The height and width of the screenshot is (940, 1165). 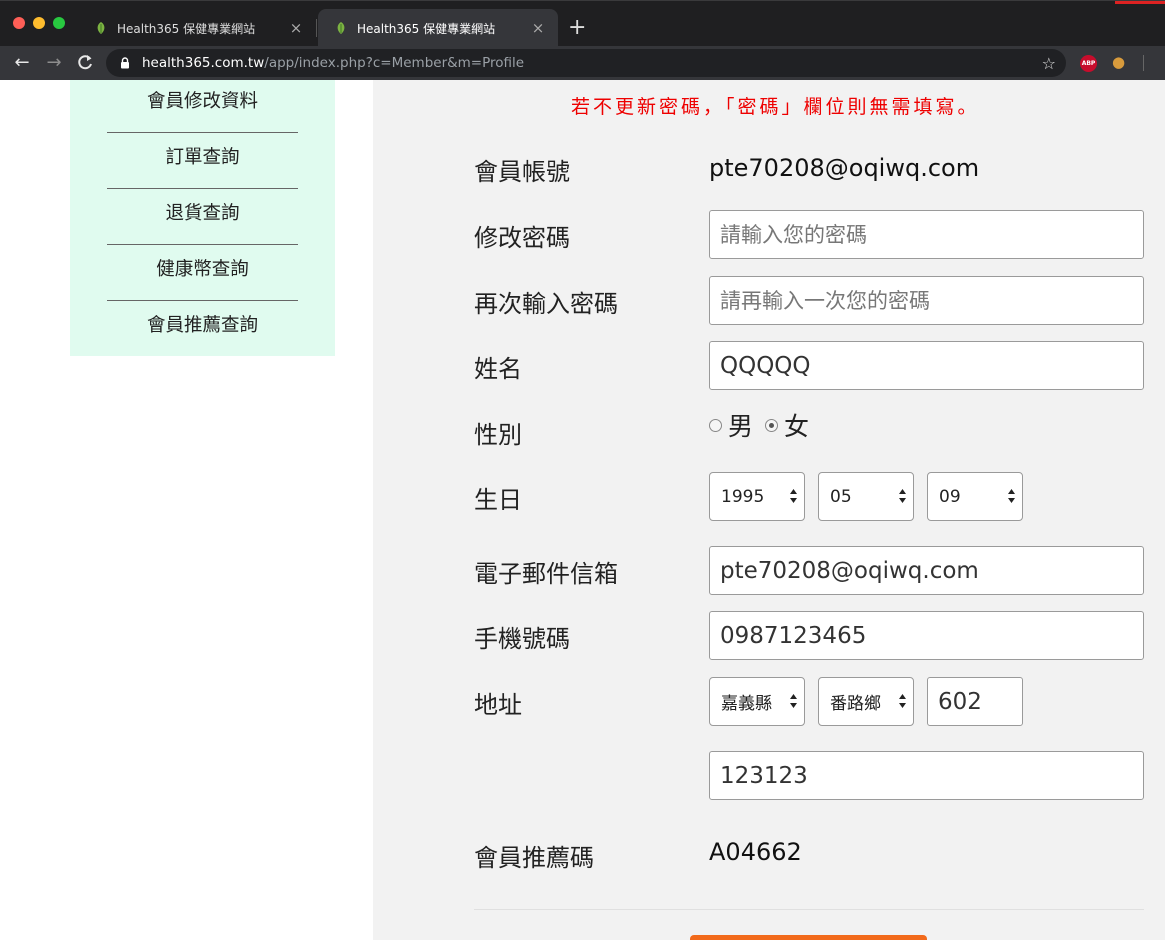 What do you see at coordinates (841, 496) in the screenshot?
I see `birth-month-value: 05` at bounding box center [841, 496].